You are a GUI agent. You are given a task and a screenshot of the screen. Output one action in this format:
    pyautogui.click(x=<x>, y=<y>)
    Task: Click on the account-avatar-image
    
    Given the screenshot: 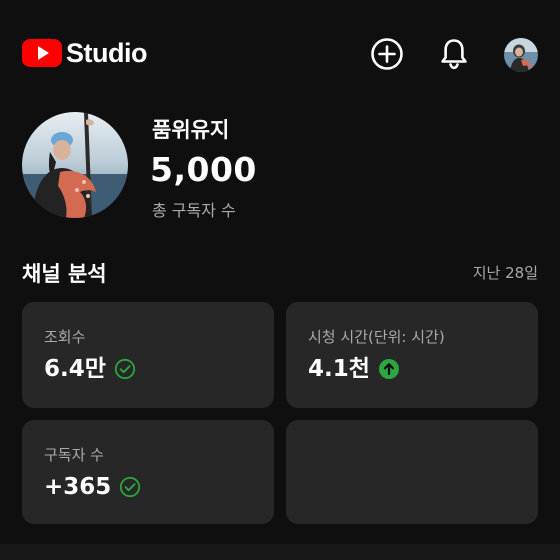 What is the action you would take?
    pyautogui.click(x=521, y=55)
    